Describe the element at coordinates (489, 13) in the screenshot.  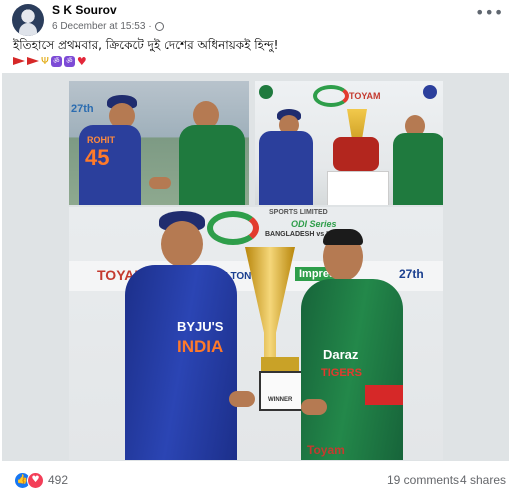
I see `more-options-icon: •••` at that location.